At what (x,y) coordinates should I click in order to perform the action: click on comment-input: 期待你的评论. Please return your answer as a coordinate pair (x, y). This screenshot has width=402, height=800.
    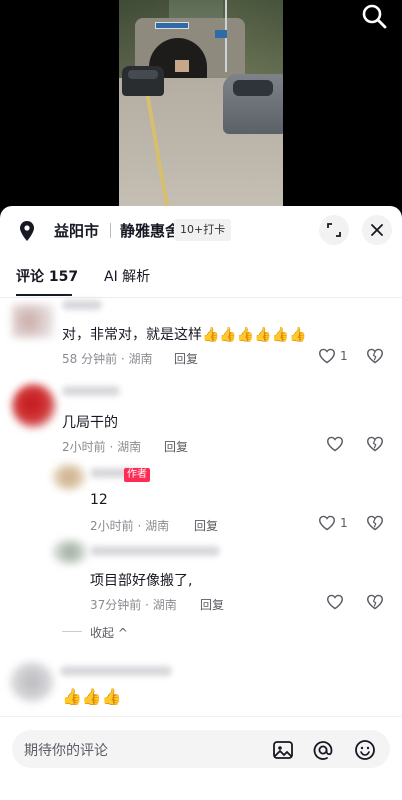
    Looking at the image, I should click on (201, 749).